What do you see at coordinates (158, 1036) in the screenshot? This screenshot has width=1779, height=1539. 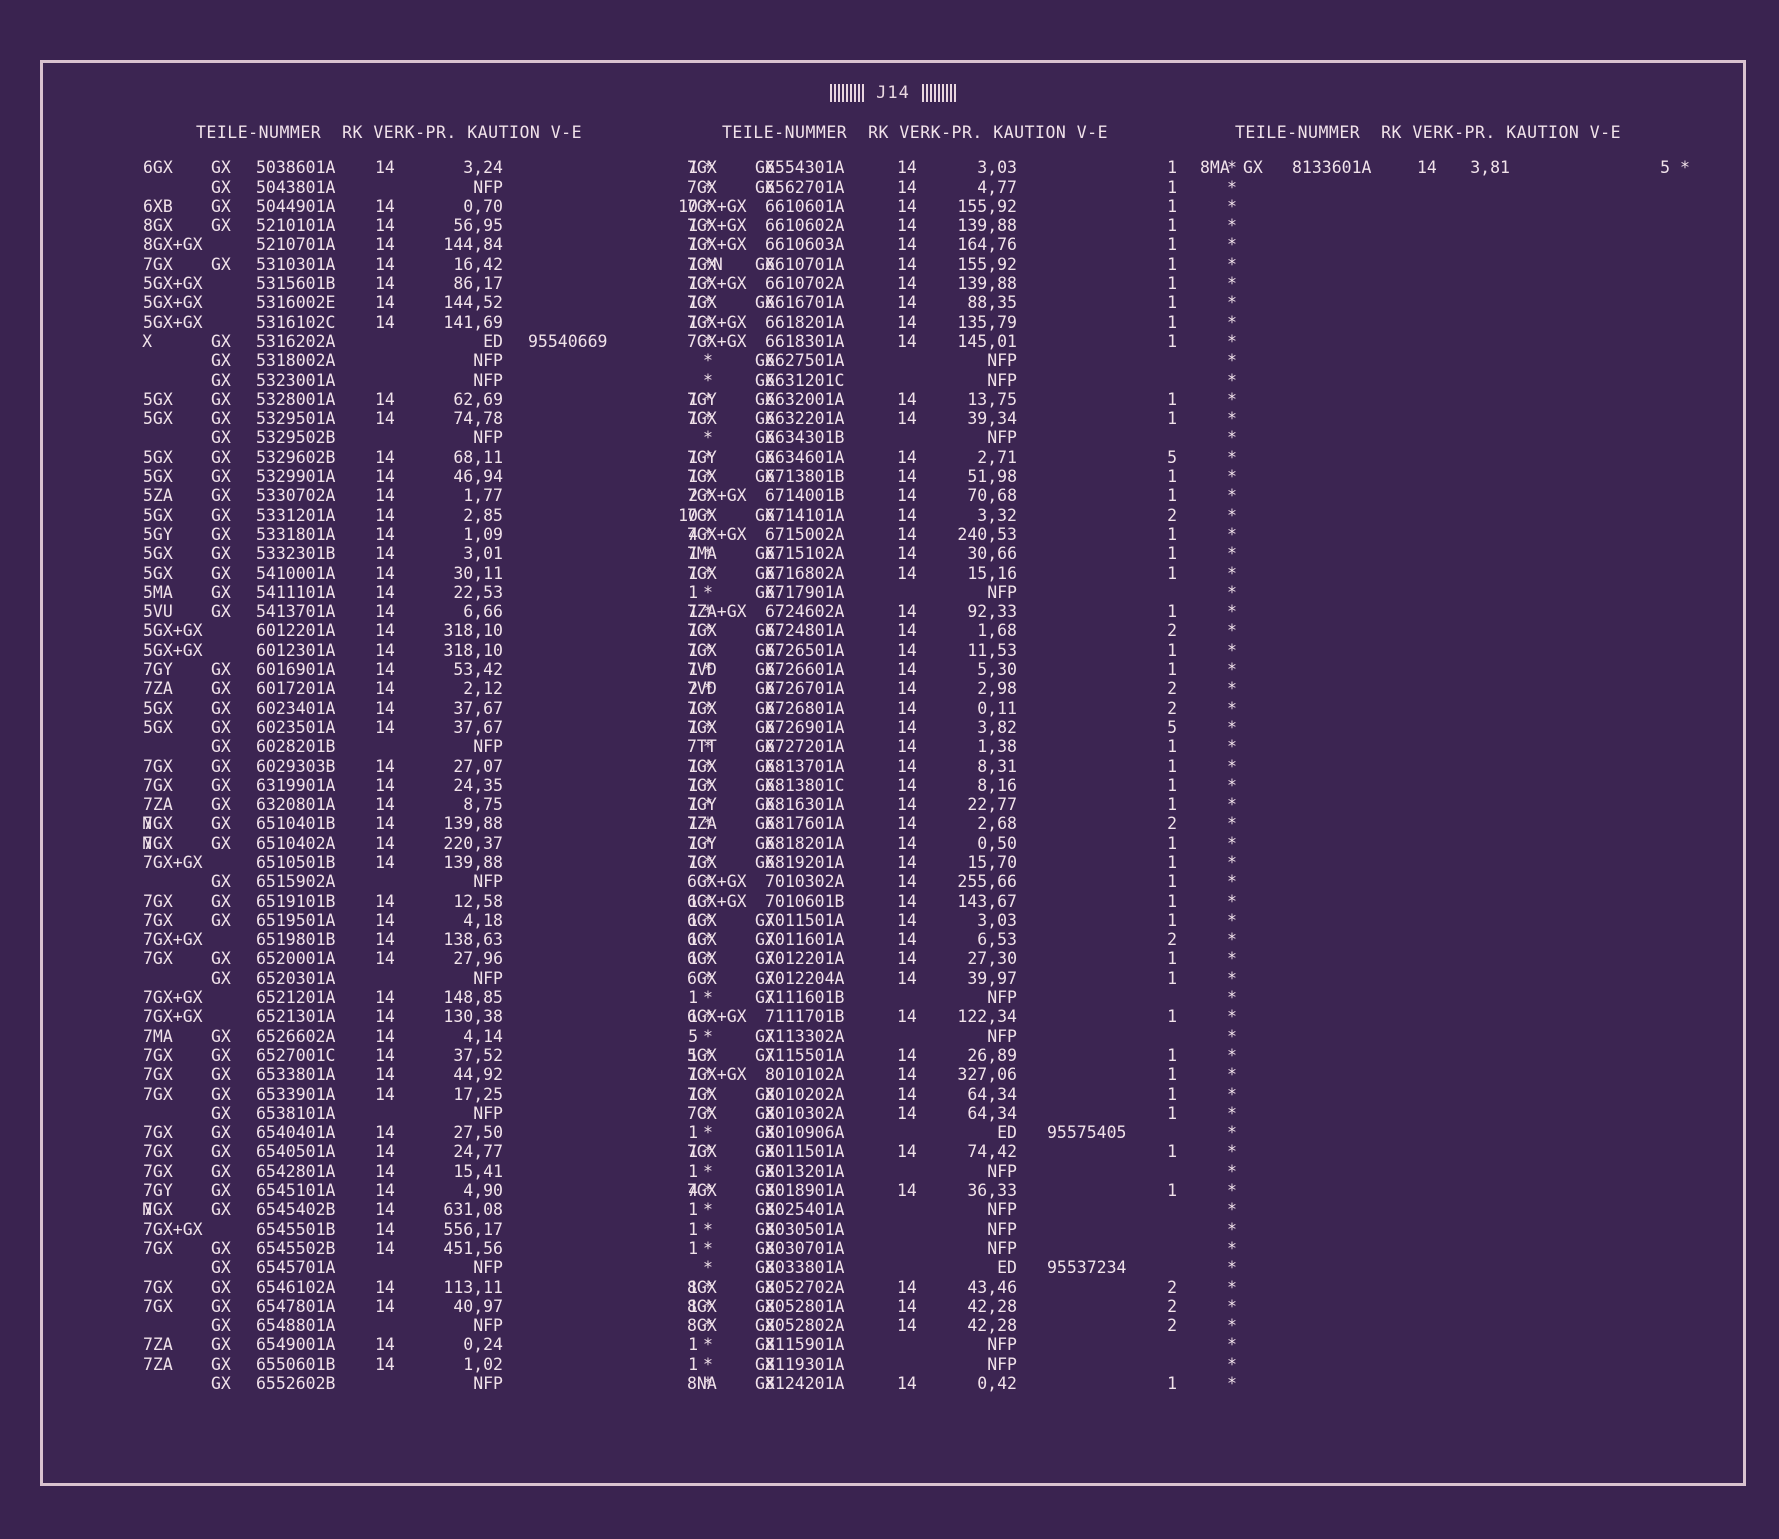 I see `prefix: 7MA` at bounding box center [158, 1036].